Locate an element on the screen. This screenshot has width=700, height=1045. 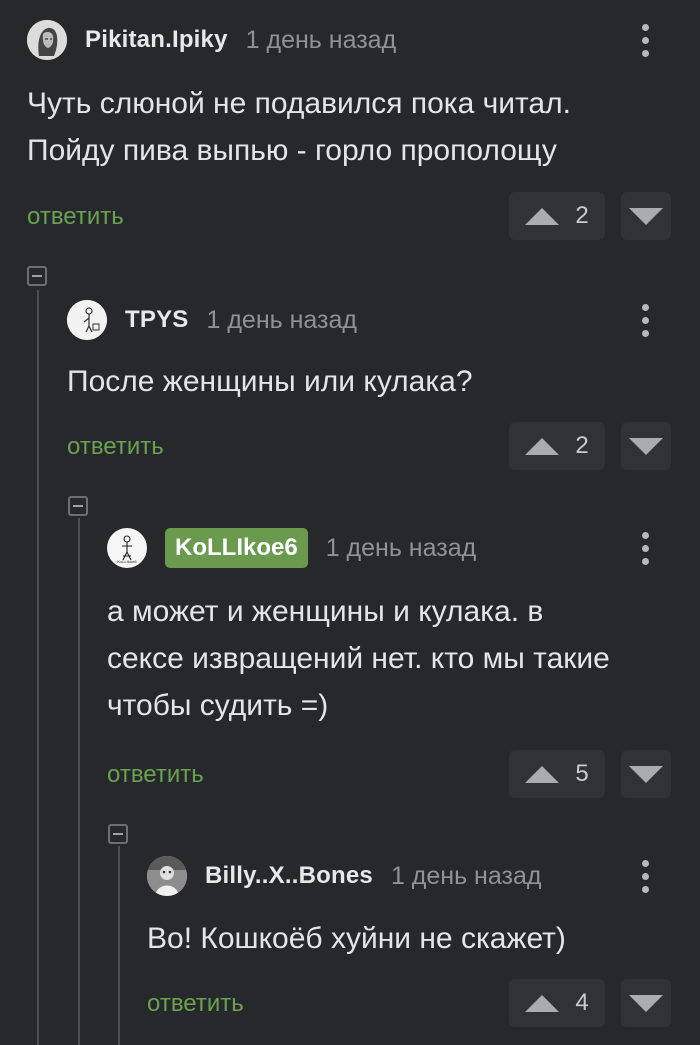
comment-header: Pikitan.Ipiky 1 день назад is located at coordinates (211, 40).